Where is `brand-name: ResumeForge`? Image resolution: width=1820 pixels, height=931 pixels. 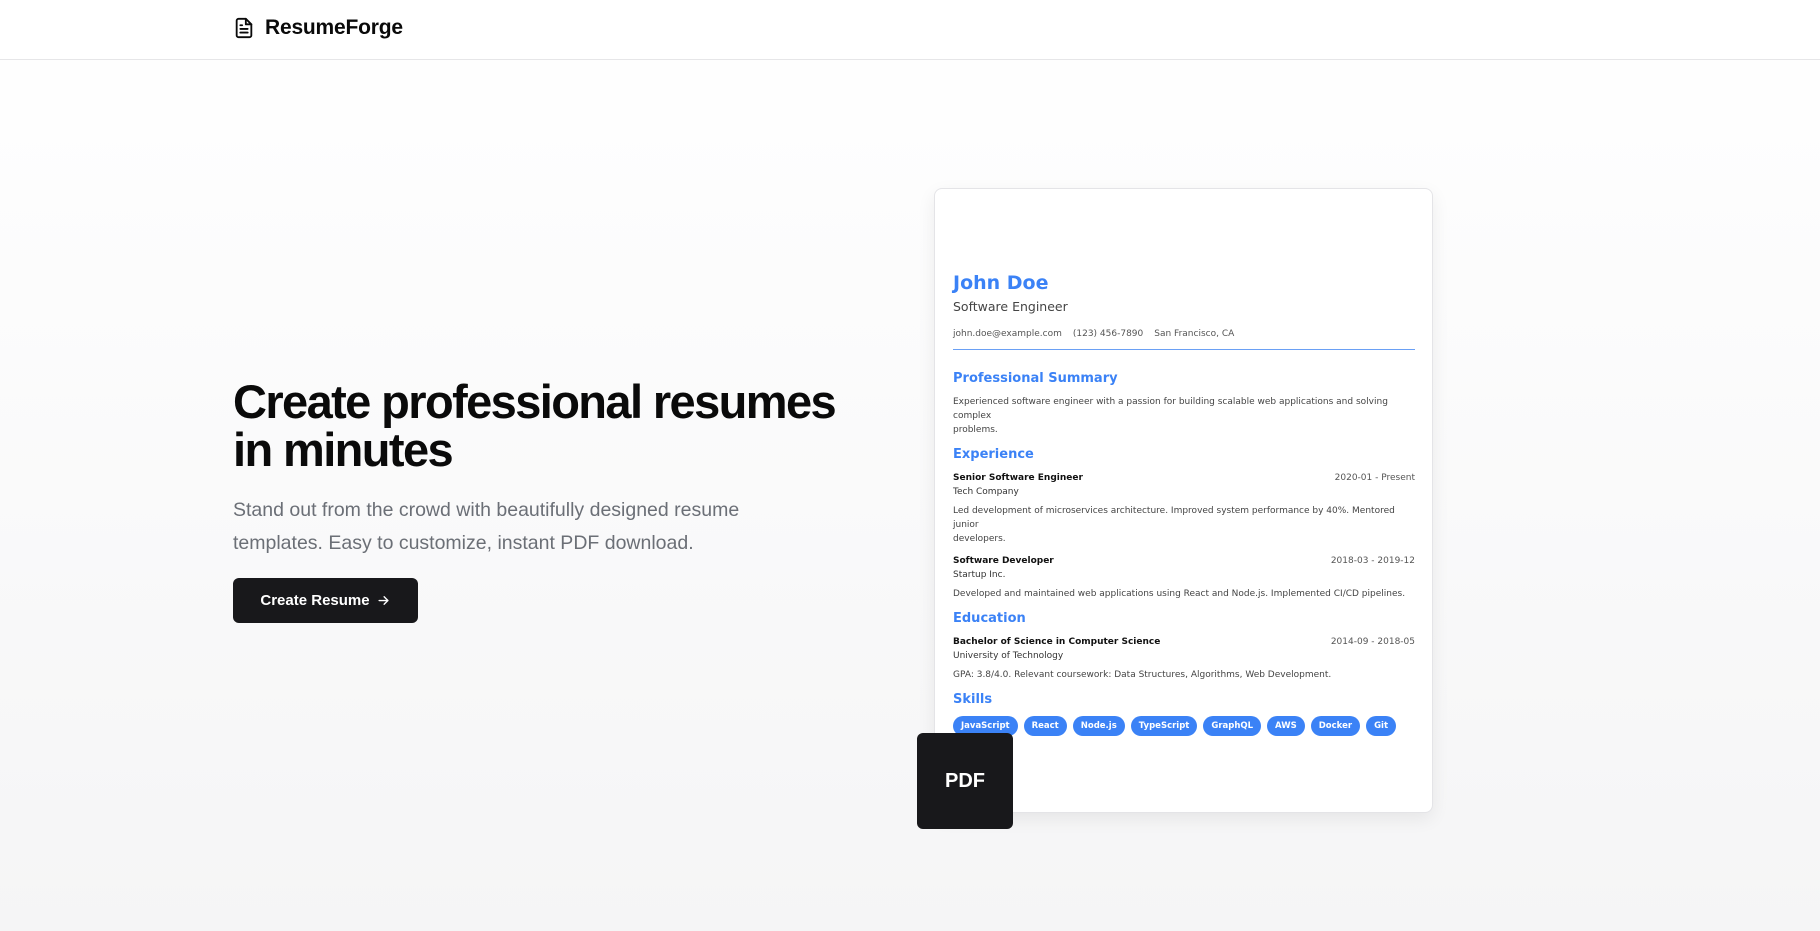
brand-name: ResumeForge is located at coordinates (334, 27).